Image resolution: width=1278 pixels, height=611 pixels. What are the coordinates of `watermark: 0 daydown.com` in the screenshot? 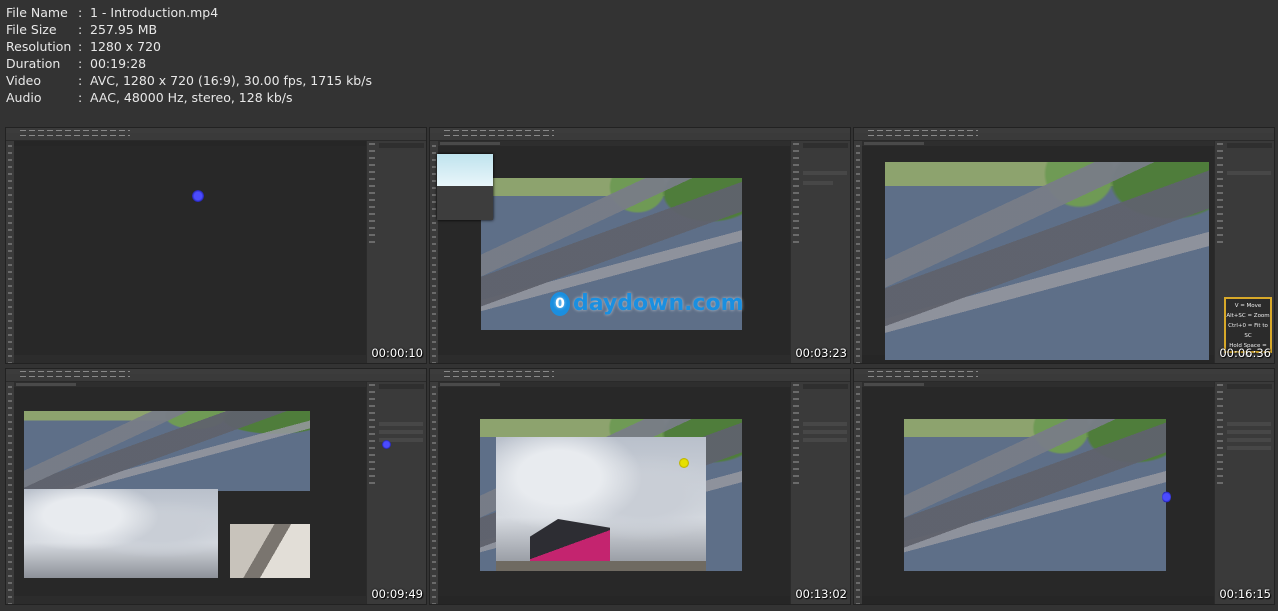 It's located at (647, 303).